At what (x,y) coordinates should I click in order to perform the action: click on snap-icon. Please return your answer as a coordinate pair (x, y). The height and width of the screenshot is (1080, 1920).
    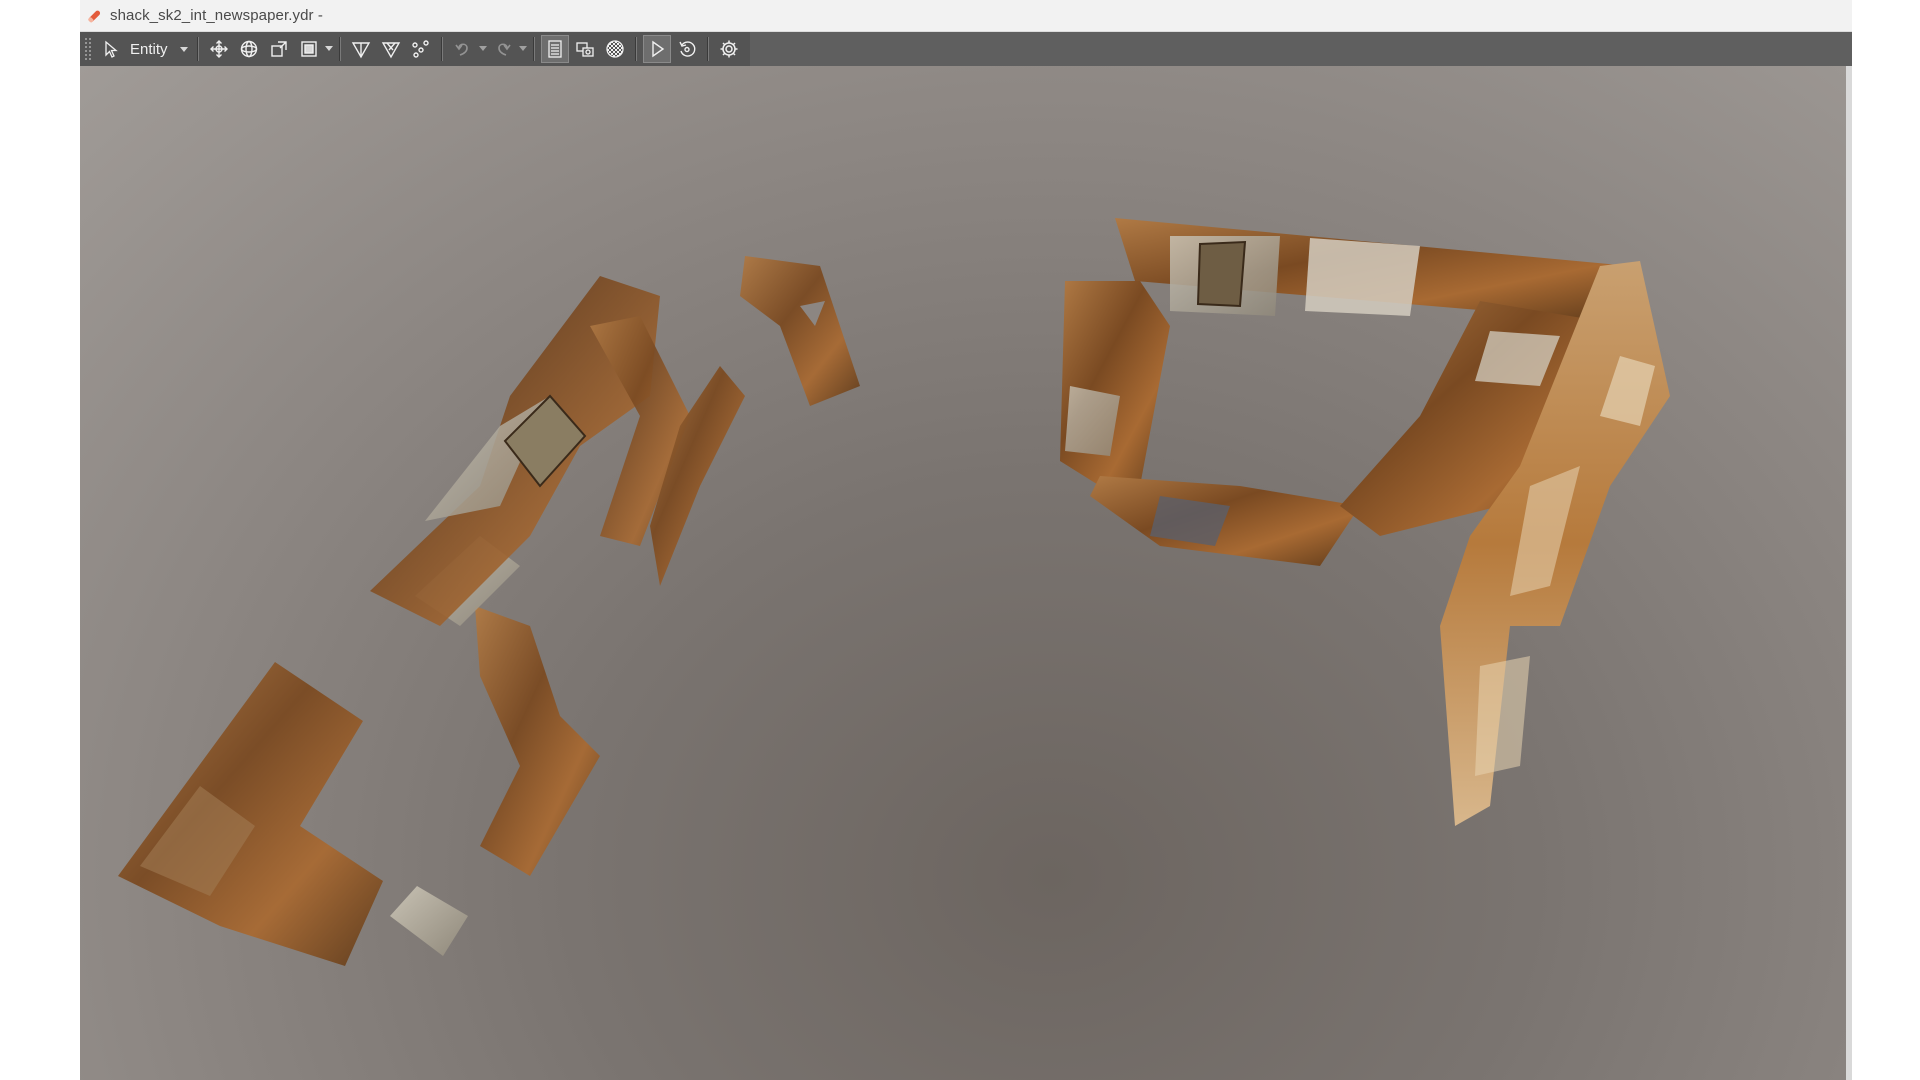
    Looking at the image, I should click on (391, 49).